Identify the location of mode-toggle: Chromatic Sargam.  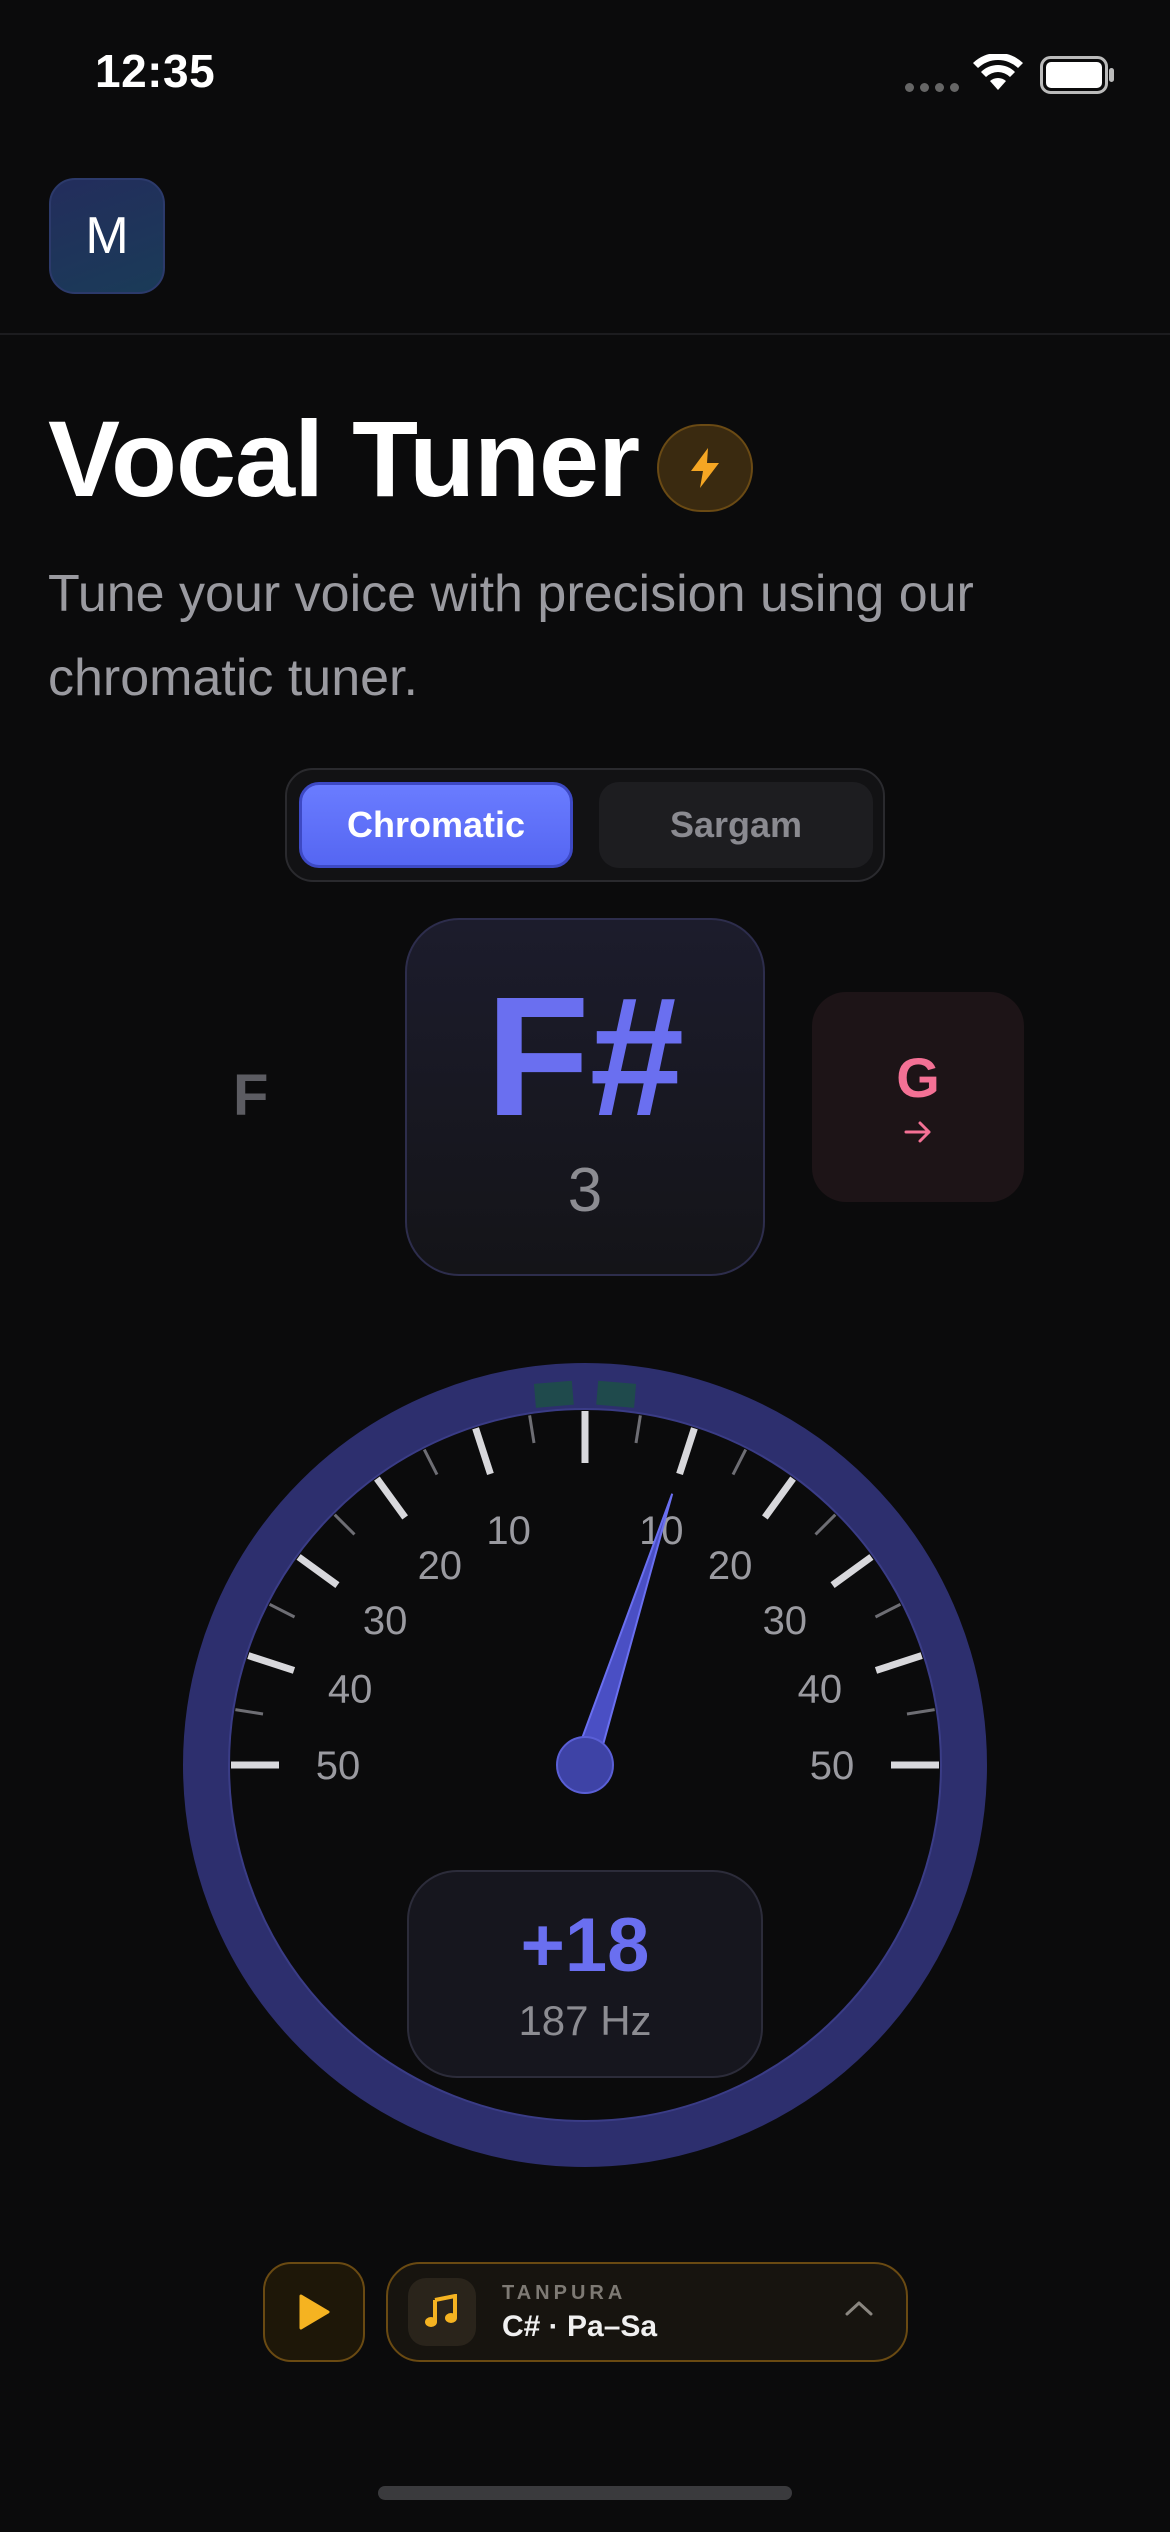
(585, 825).